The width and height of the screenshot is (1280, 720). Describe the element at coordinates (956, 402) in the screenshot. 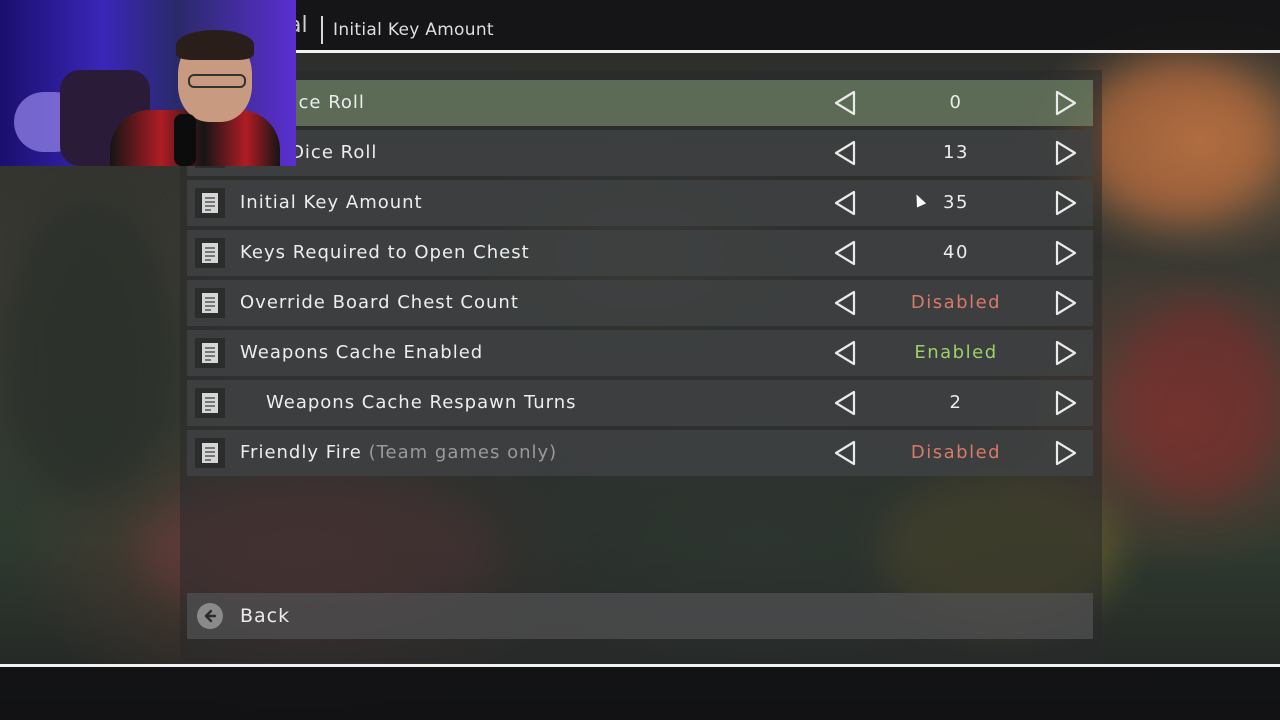

I see `setting-value: 2` at that location.